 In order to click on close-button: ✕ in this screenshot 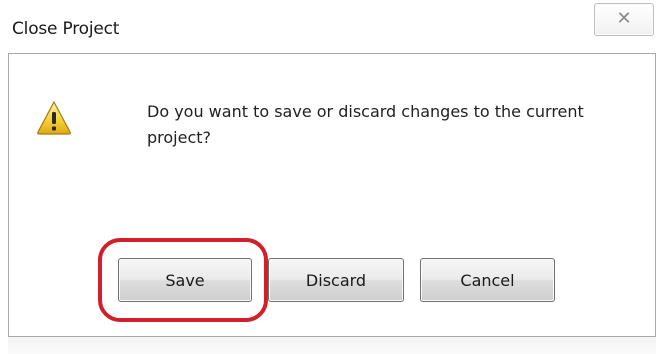, I will do `click(624, 19)`.